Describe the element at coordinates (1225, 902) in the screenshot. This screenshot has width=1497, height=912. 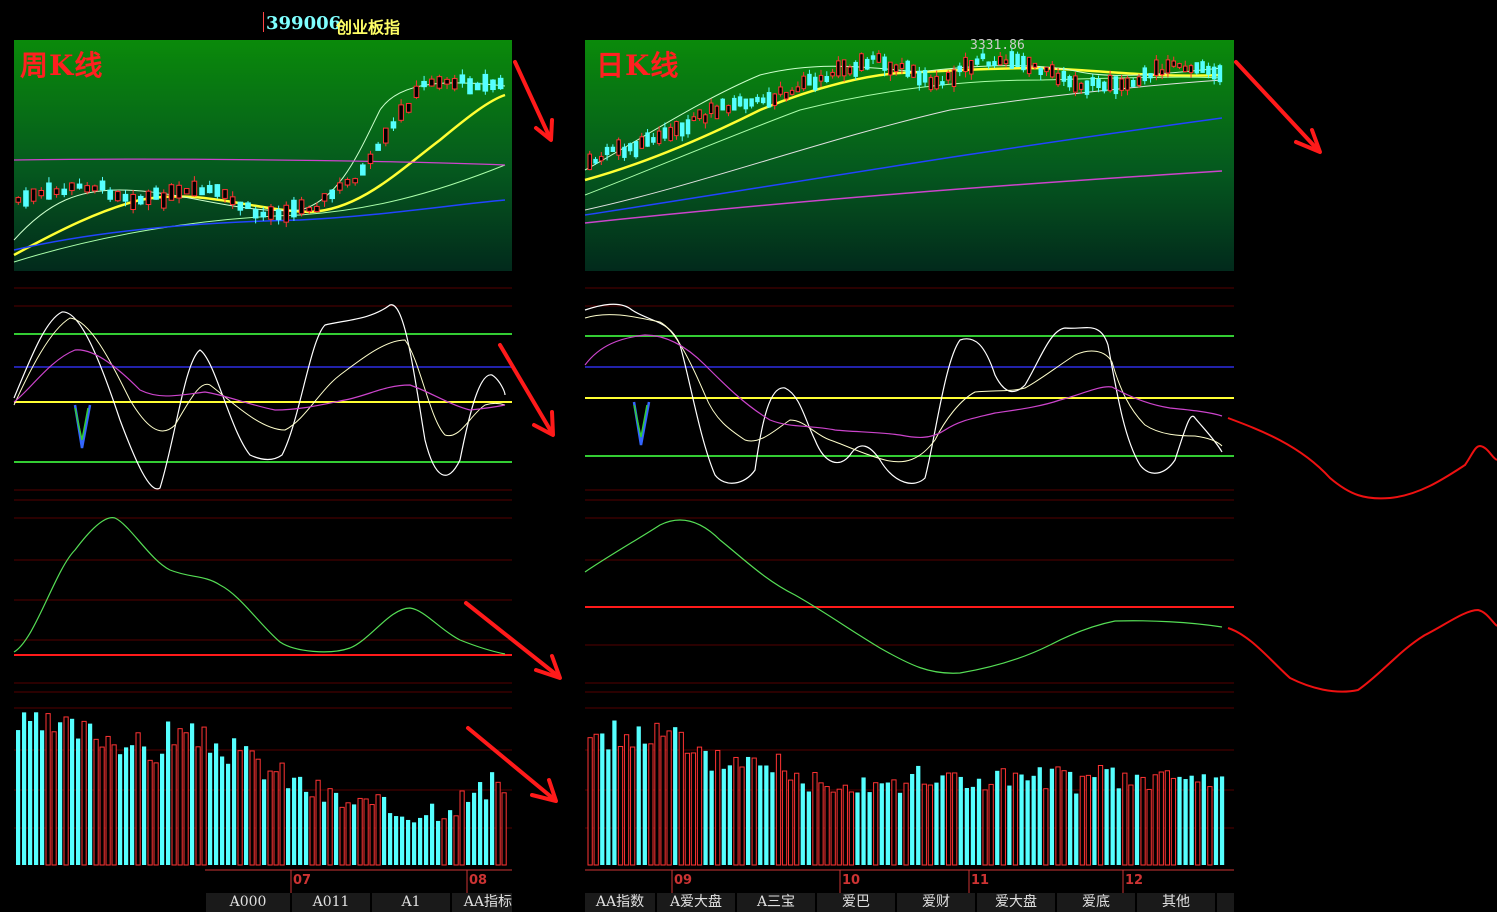
I see `tab-scroll` at that location.